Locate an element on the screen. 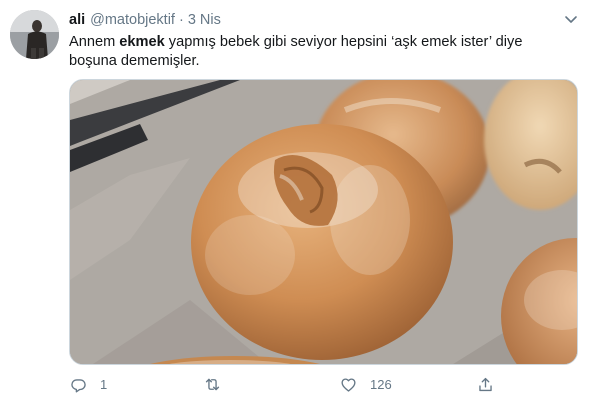 The image size is (593, 402). author-name: ali is located at coordinates (77, 20).